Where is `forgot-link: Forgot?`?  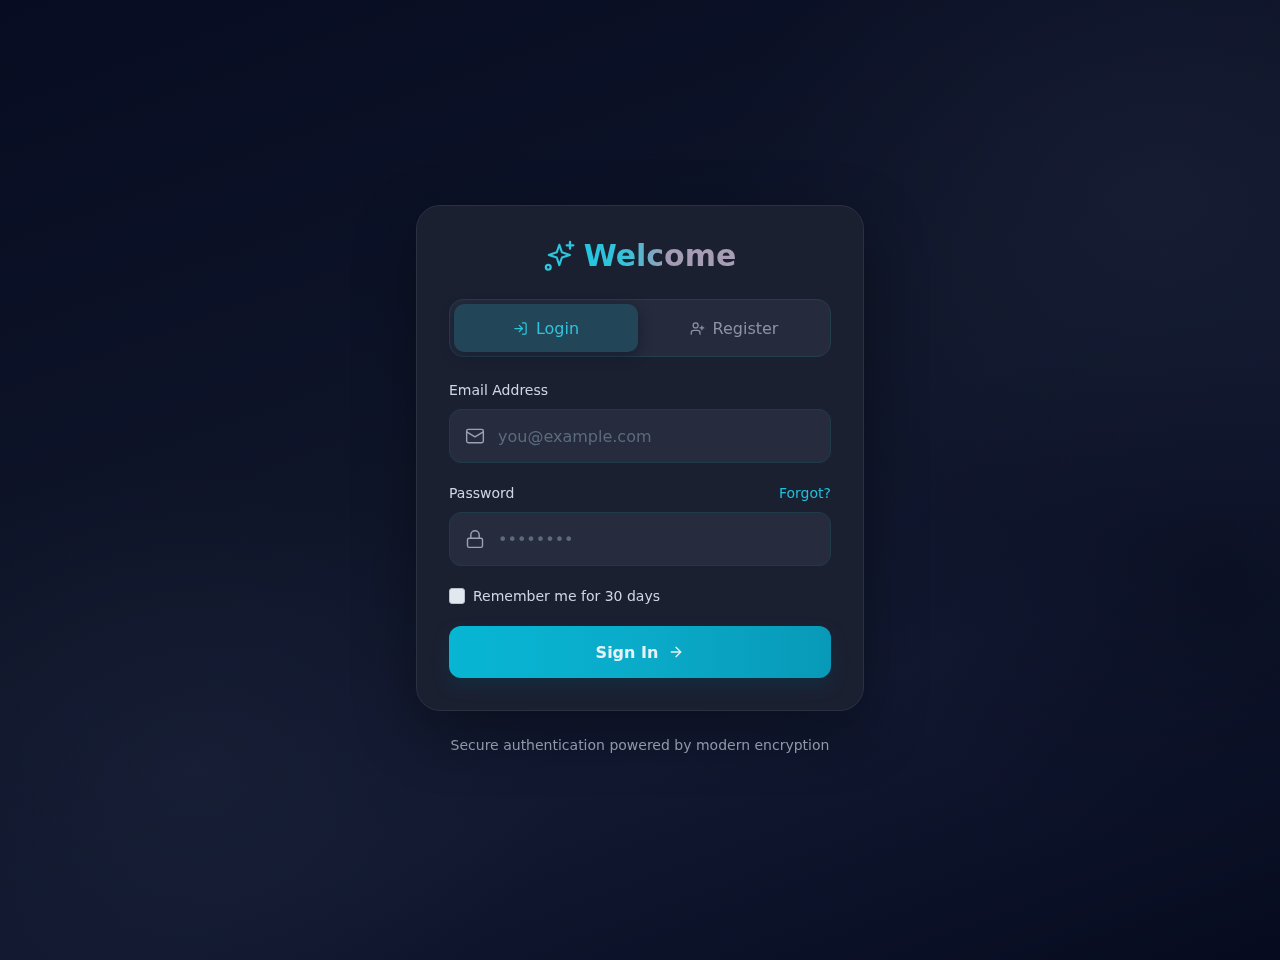 forgot-link: Forgot? is located at coordinates (805, 493).